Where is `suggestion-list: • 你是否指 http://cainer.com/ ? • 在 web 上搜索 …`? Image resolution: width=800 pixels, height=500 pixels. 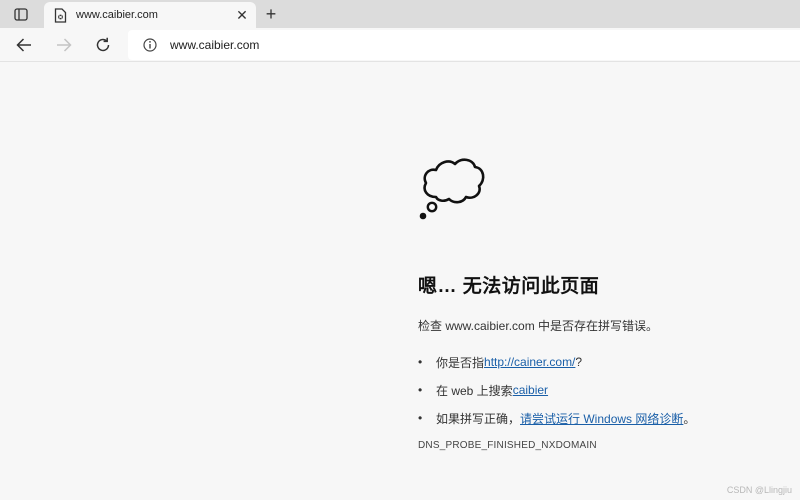
suggestion-list: • 你是否指 http://cainer.com/ ? • 在 web 上搜索 … is located at coordinates (603, 390).